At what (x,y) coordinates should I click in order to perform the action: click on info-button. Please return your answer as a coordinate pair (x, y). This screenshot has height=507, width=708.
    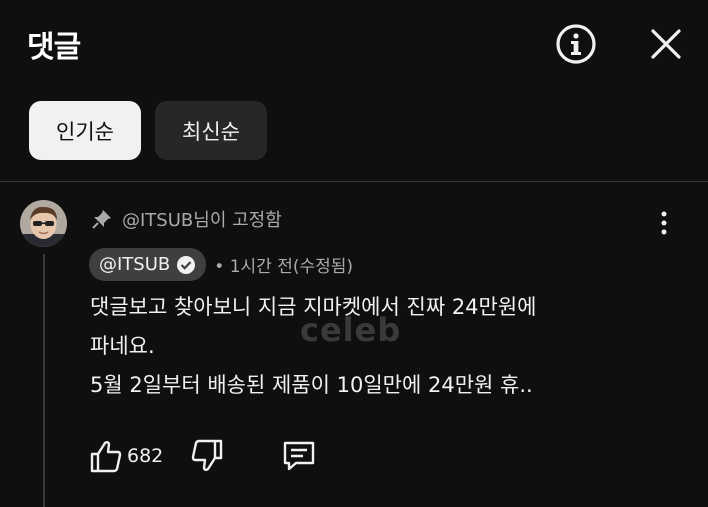
    Looking at the image, I should click on (576, 44).